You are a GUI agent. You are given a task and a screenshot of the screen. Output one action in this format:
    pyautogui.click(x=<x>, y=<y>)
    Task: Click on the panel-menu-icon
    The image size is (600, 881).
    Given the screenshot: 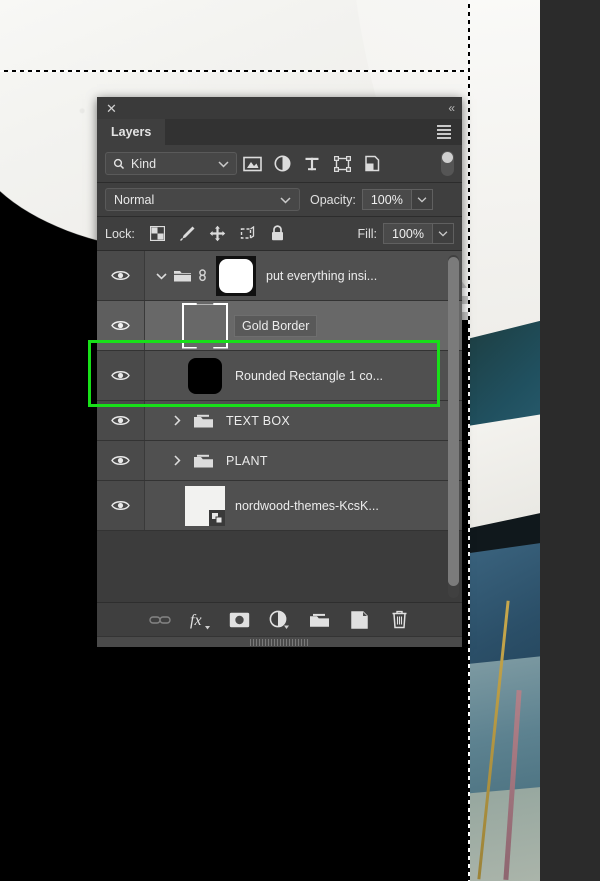 What is the action you would take?
    pyautogui.click(x=444, y=132)
    